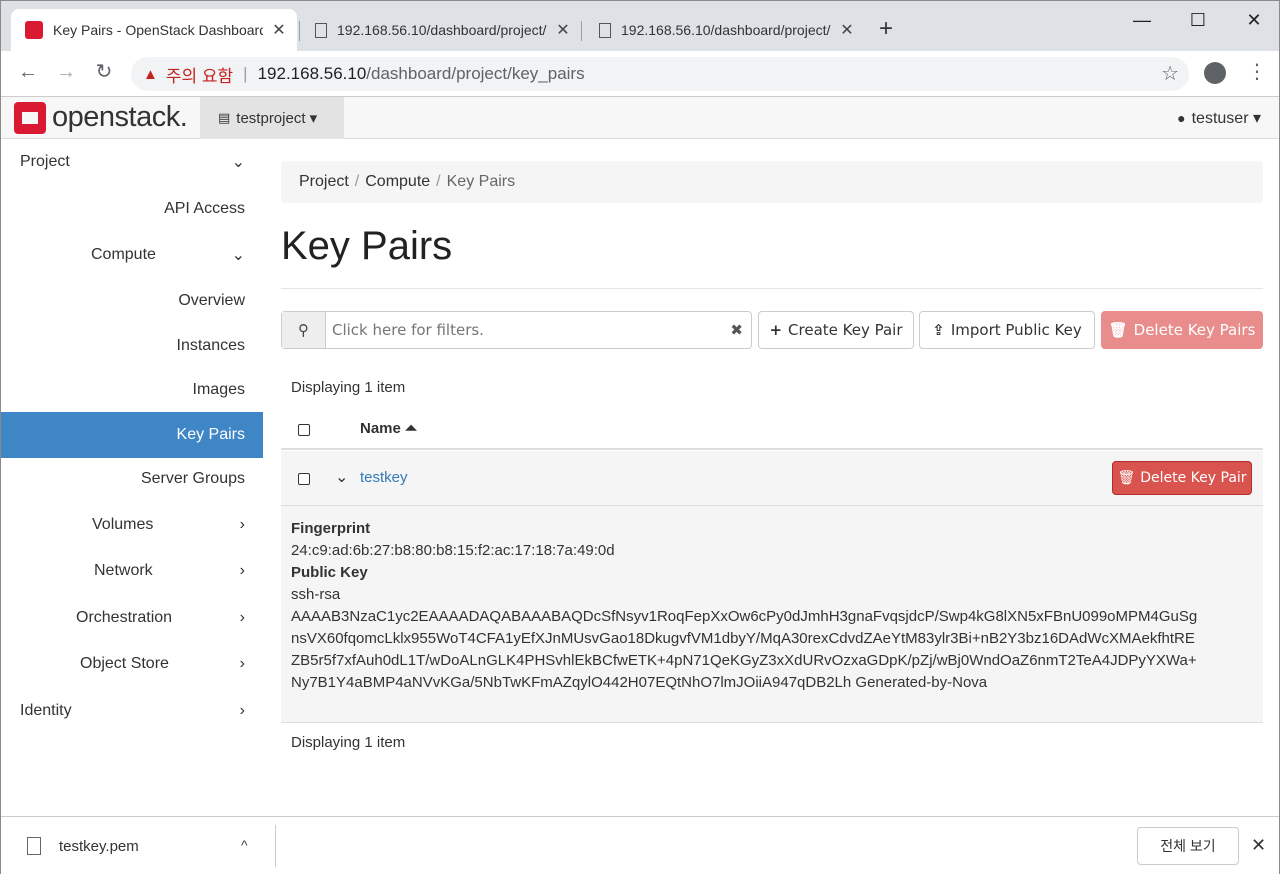 This screenshot has height=874, width=1280. I want to click on sidebar-item-network: Network ›, so click(132, 571).